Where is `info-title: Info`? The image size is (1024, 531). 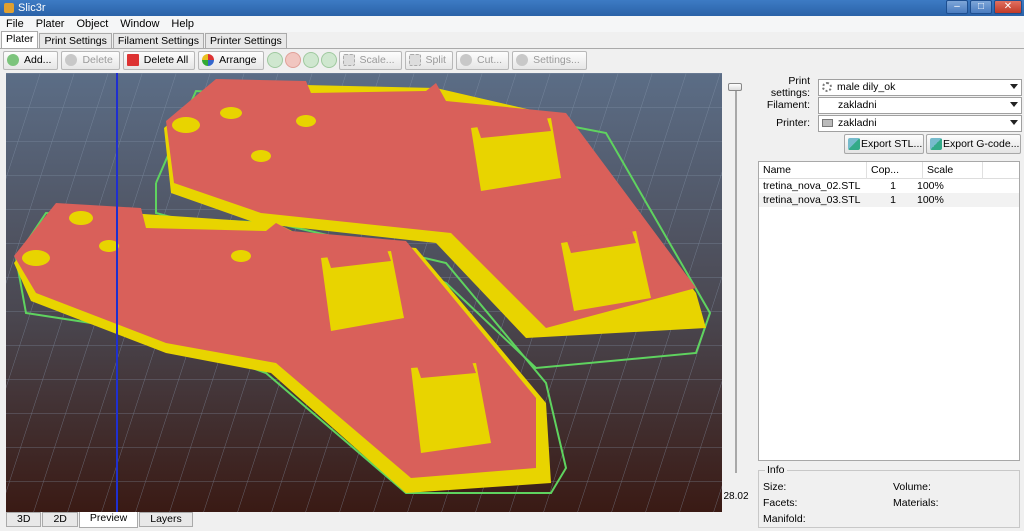 info-title: Info is located at coordinates (776, 470).